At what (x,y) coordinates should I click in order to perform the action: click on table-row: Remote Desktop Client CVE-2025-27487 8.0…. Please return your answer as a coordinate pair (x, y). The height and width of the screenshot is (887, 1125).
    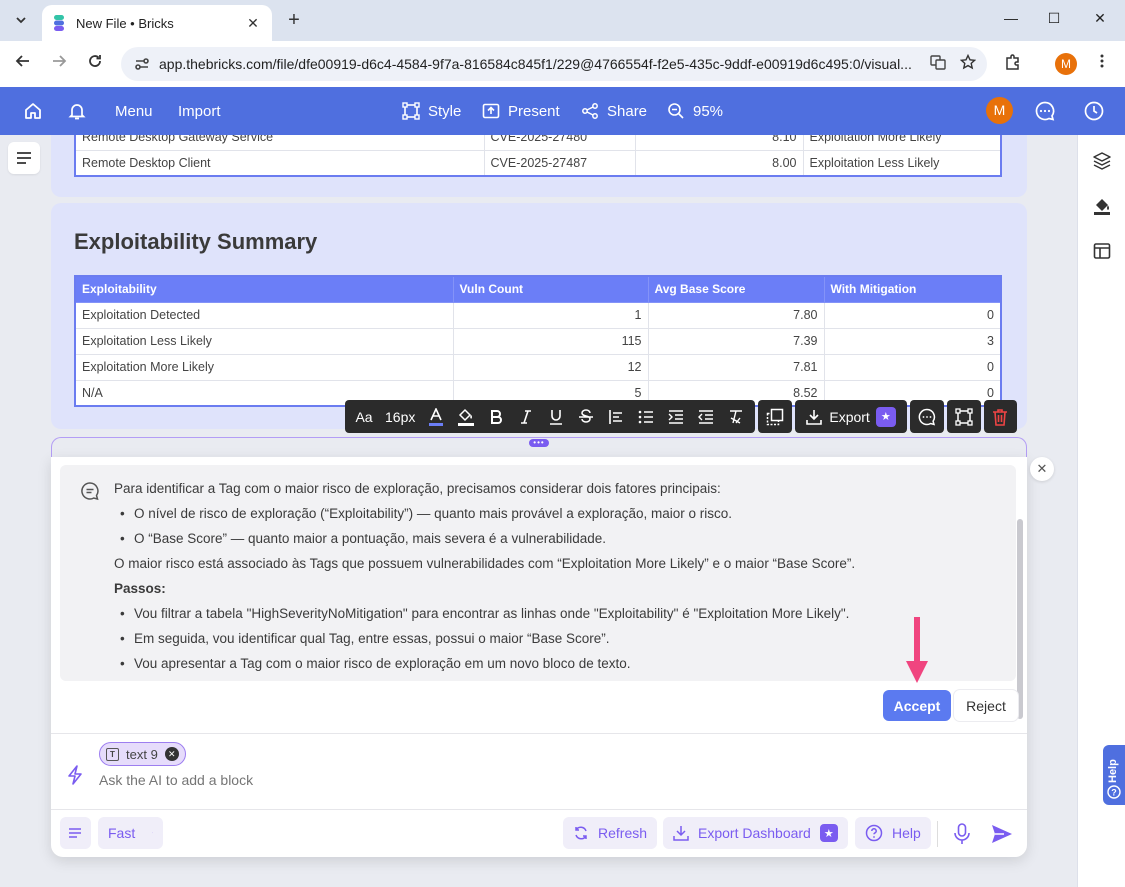
    Looking at the image, I should click on (538, 163).